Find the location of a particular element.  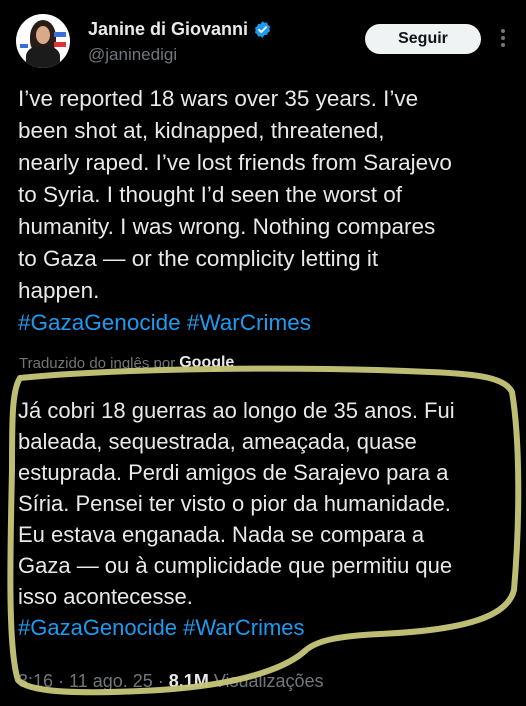

more-options-icon is located at coordinates (503, 39).